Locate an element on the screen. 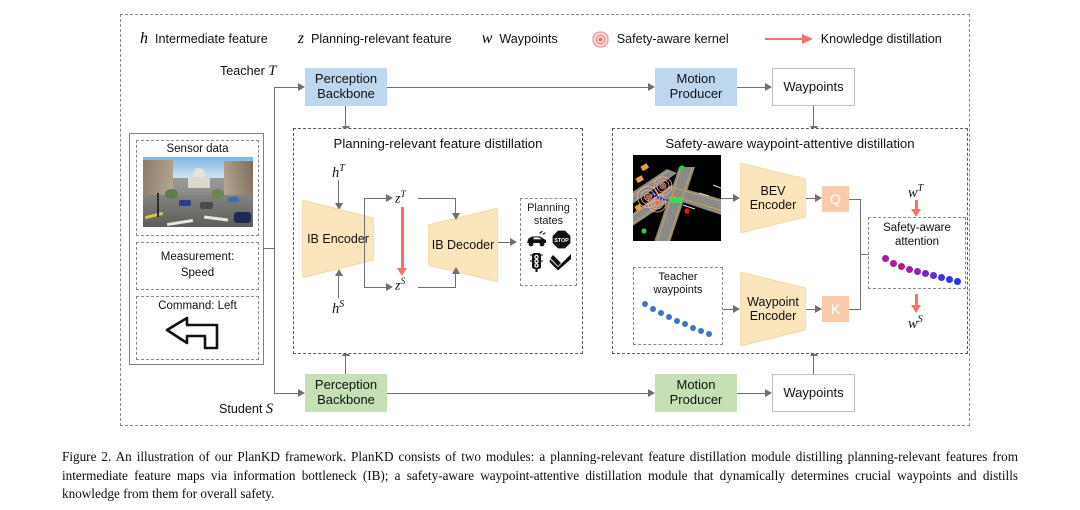  teacher-waypoints-box: Waypoints is located at coordinates (813, 87).